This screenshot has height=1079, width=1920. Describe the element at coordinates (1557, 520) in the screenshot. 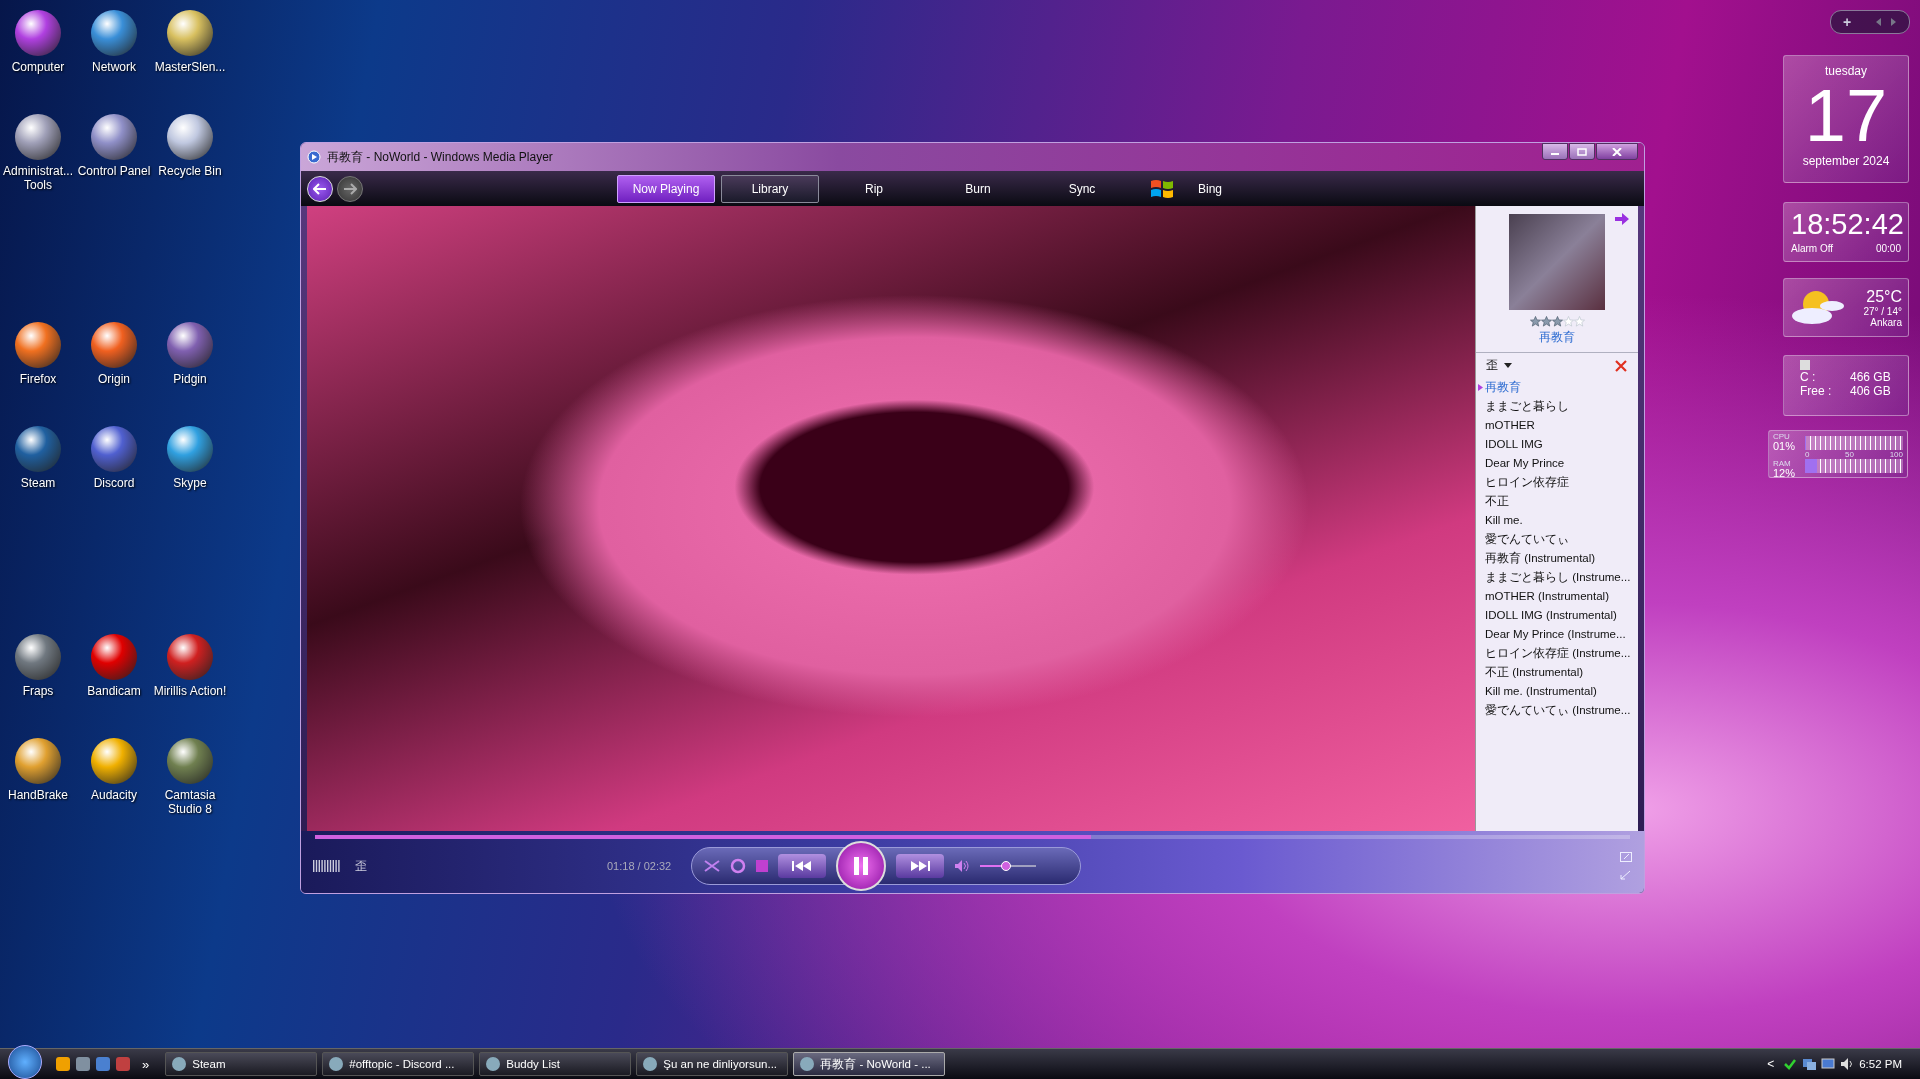

I see `playlist-item: Kill me.` at that location.